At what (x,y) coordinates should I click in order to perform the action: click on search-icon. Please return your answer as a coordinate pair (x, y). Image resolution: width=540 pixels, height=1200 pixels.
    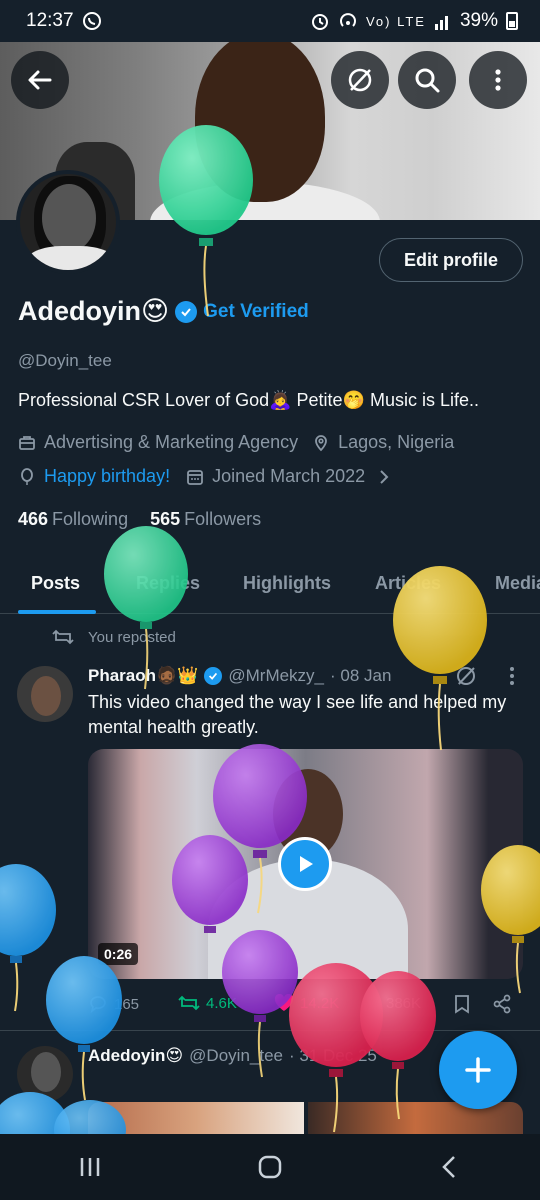
    Looking at the image, I should click on (427, 80).